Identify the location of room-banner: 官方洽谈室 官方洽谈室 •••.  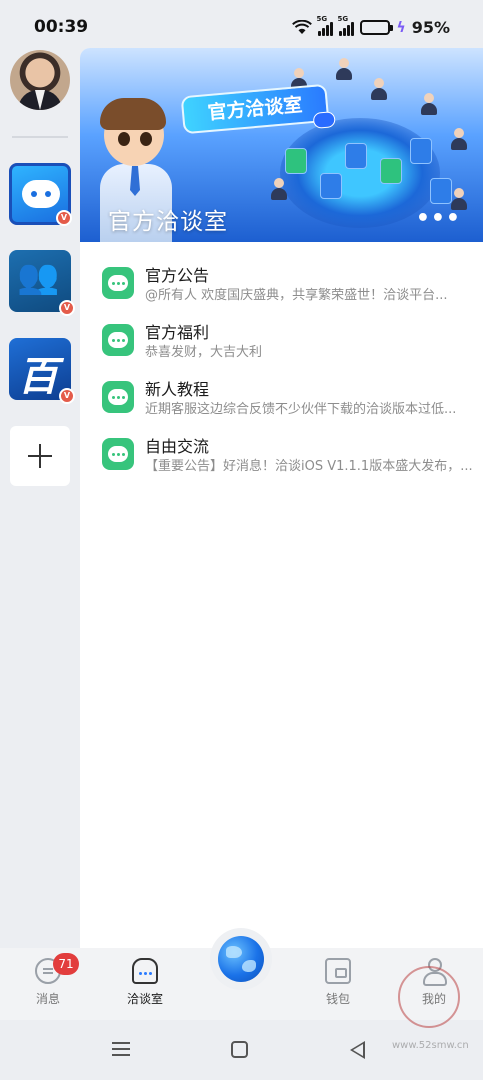
(281, 145).